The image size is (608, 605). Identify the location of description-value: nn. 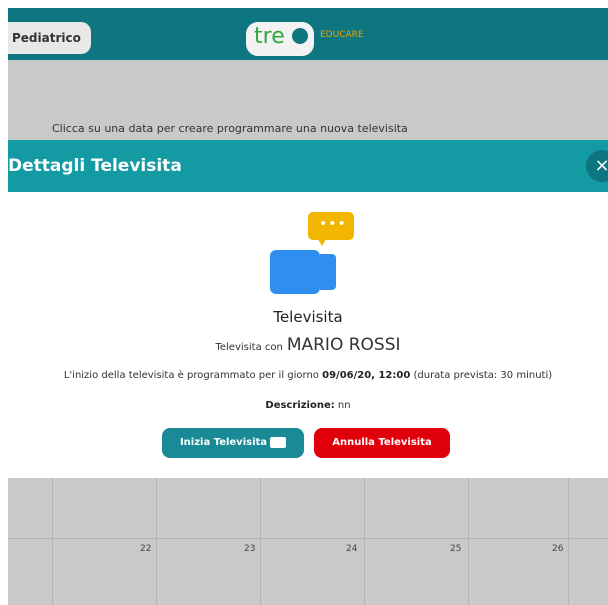
(344, 405).